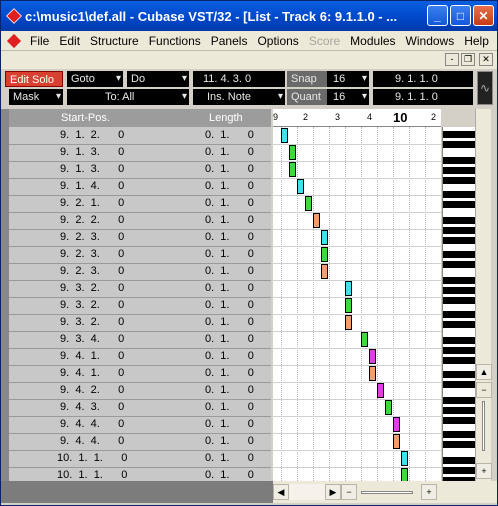 This screenshot has width=498, height=506. What do you see at coordinates (452, 59) in the screenshot?
I see `mdi-minimize-button: -` at bounding box center [452, 59].